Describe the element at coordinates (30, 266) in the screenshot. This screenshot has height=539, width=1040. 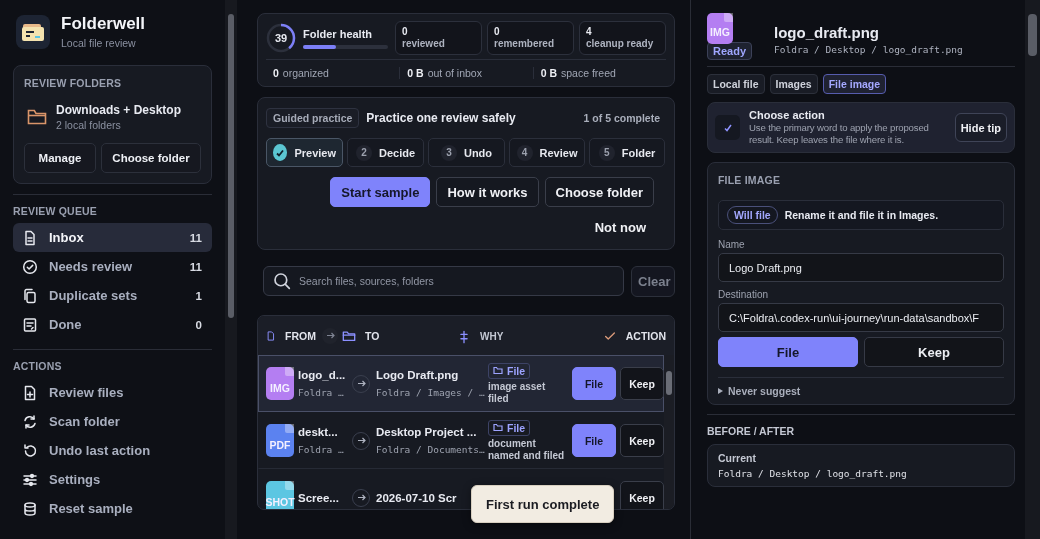
I see `check-circle-icon` at that location.